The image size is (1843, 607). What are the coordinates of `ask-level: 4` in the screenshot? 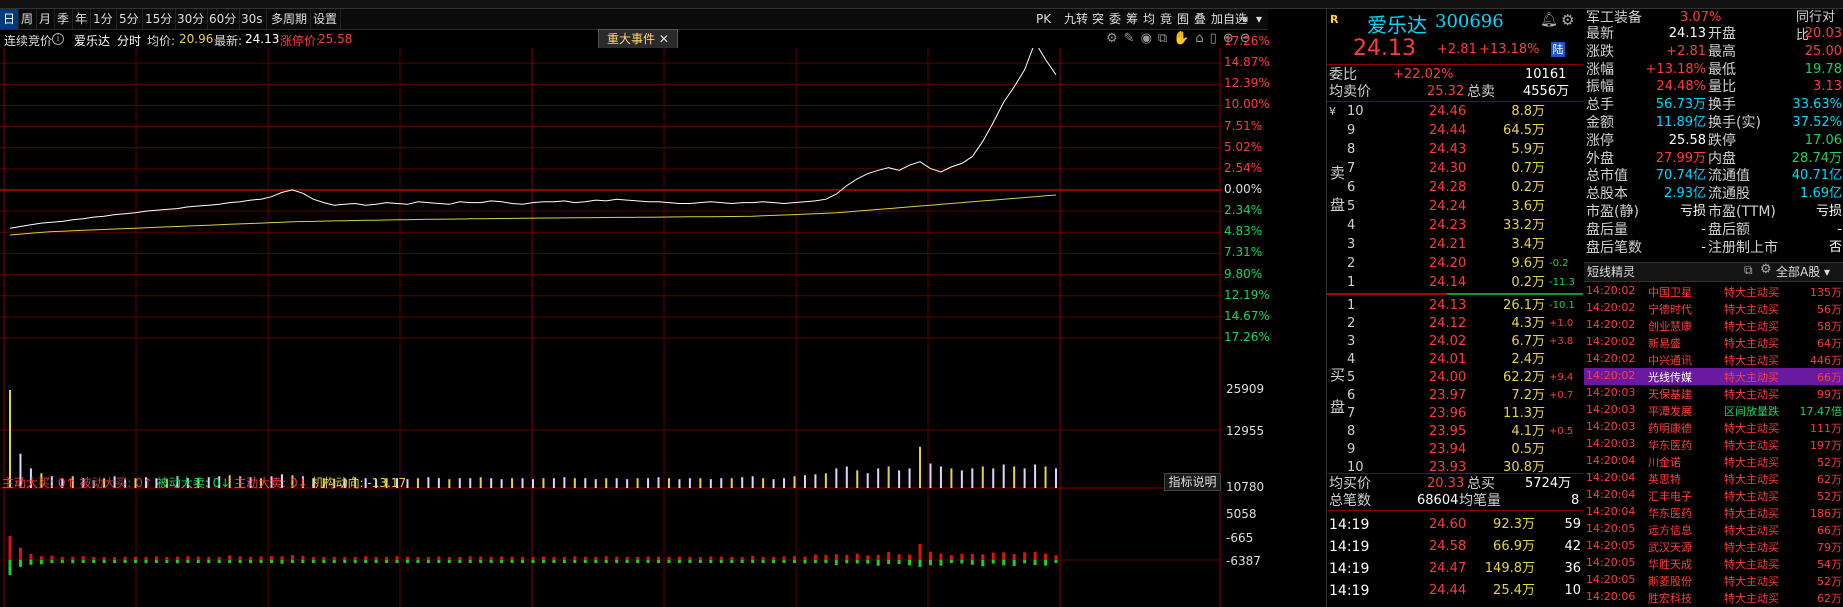 It's located at (1351, 225).